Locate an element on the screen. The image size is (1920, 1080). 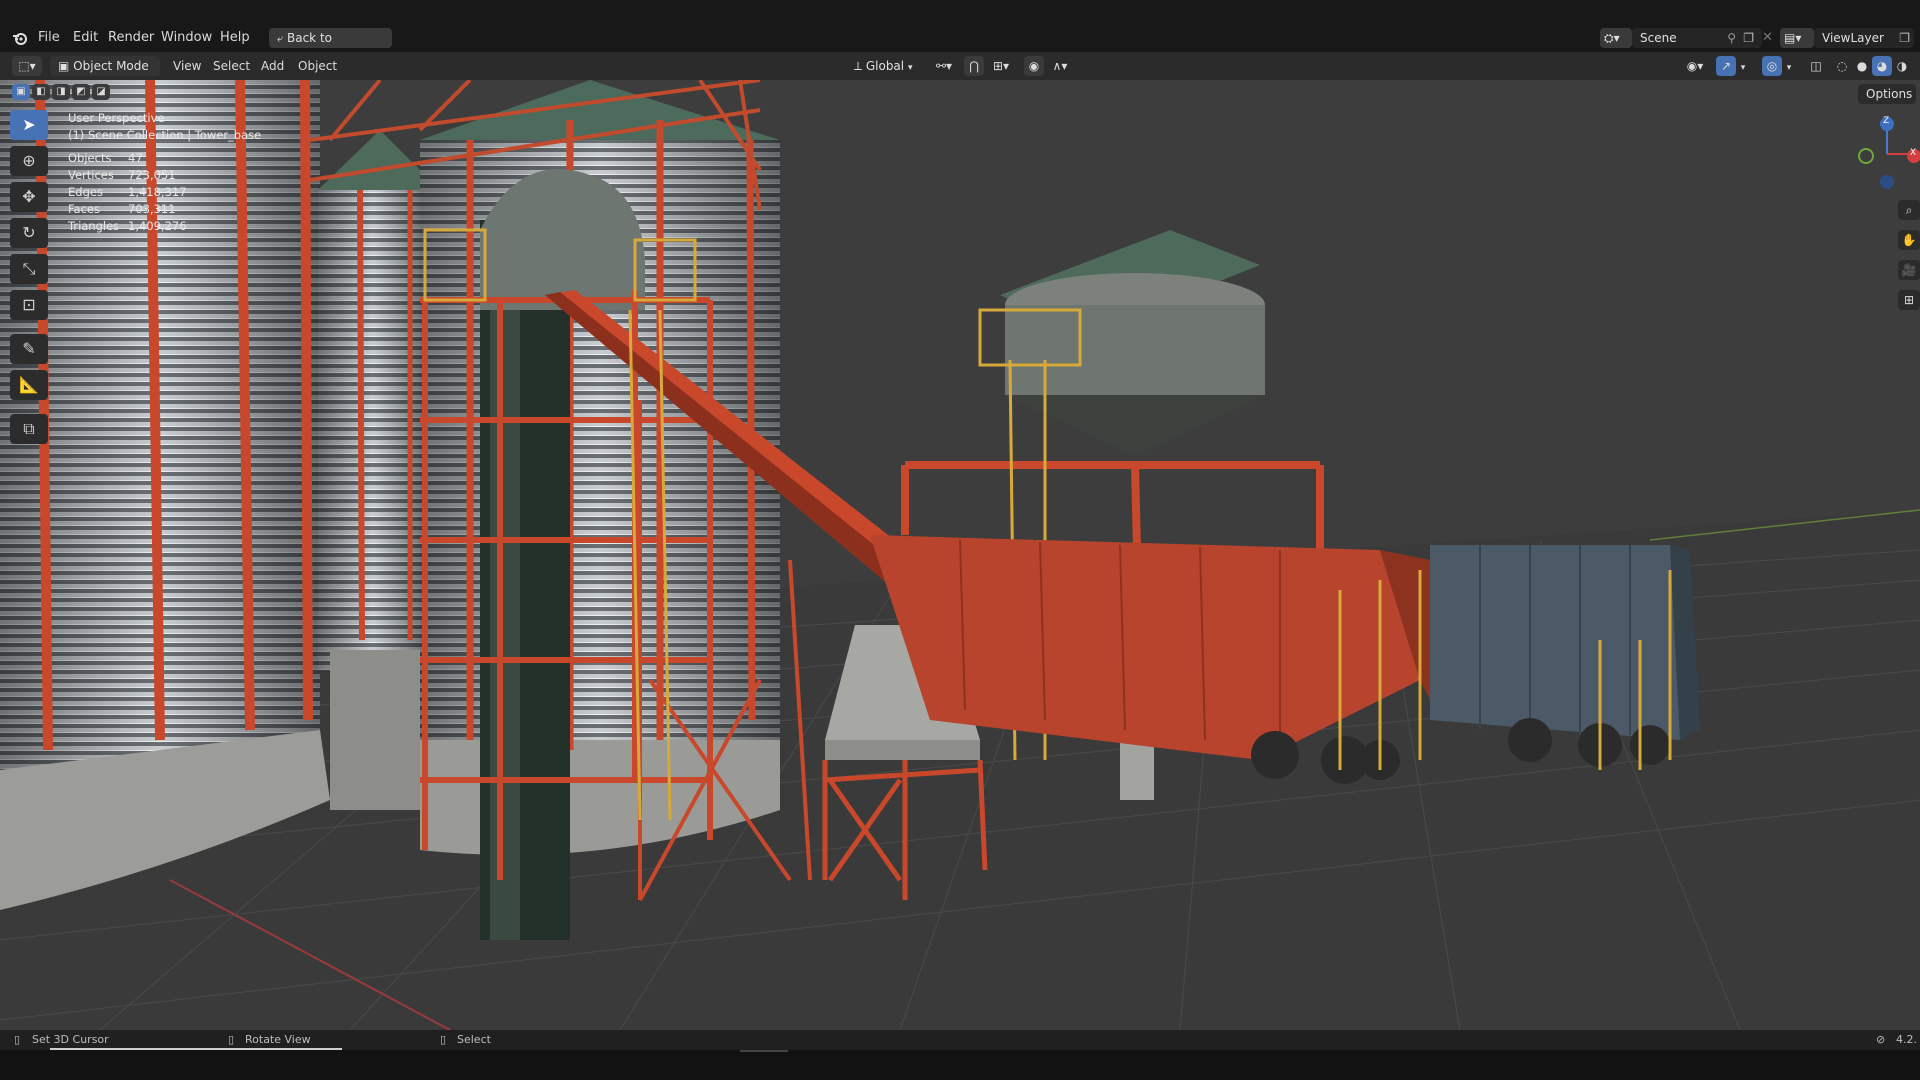
overlays-dropdown: ▾ is located at coordinates (1789, 66).